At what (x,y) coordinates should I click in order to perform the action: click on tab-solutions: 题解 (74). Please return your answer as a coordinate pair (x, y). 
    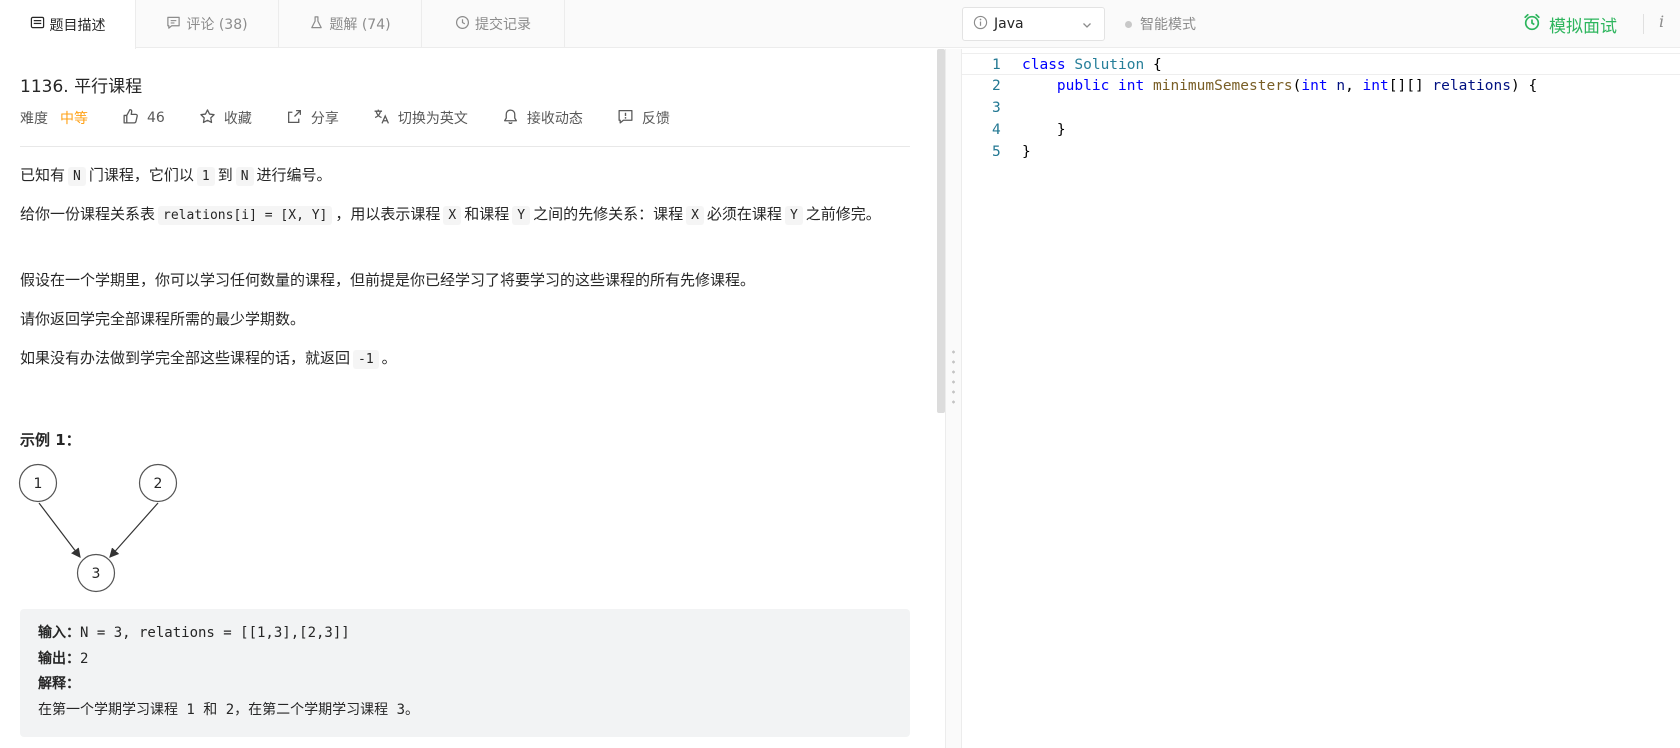
    Looking at the image, I should click on (350, 24).